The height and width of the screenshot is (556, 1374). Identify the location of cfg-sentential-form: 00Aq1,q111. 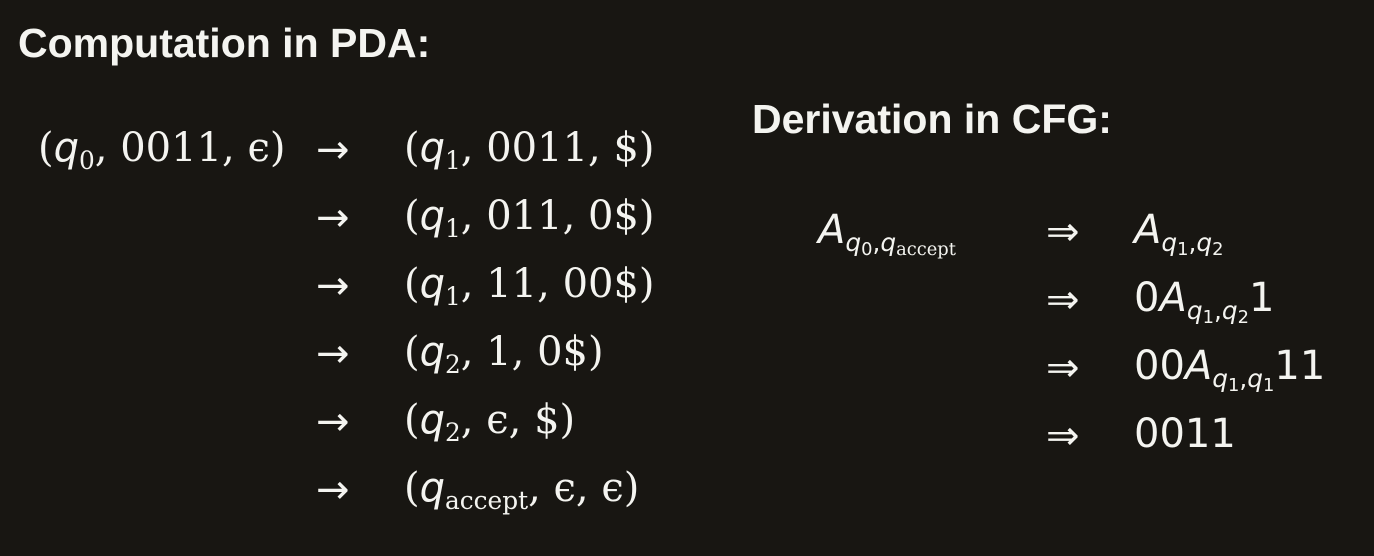
(1230, 369).